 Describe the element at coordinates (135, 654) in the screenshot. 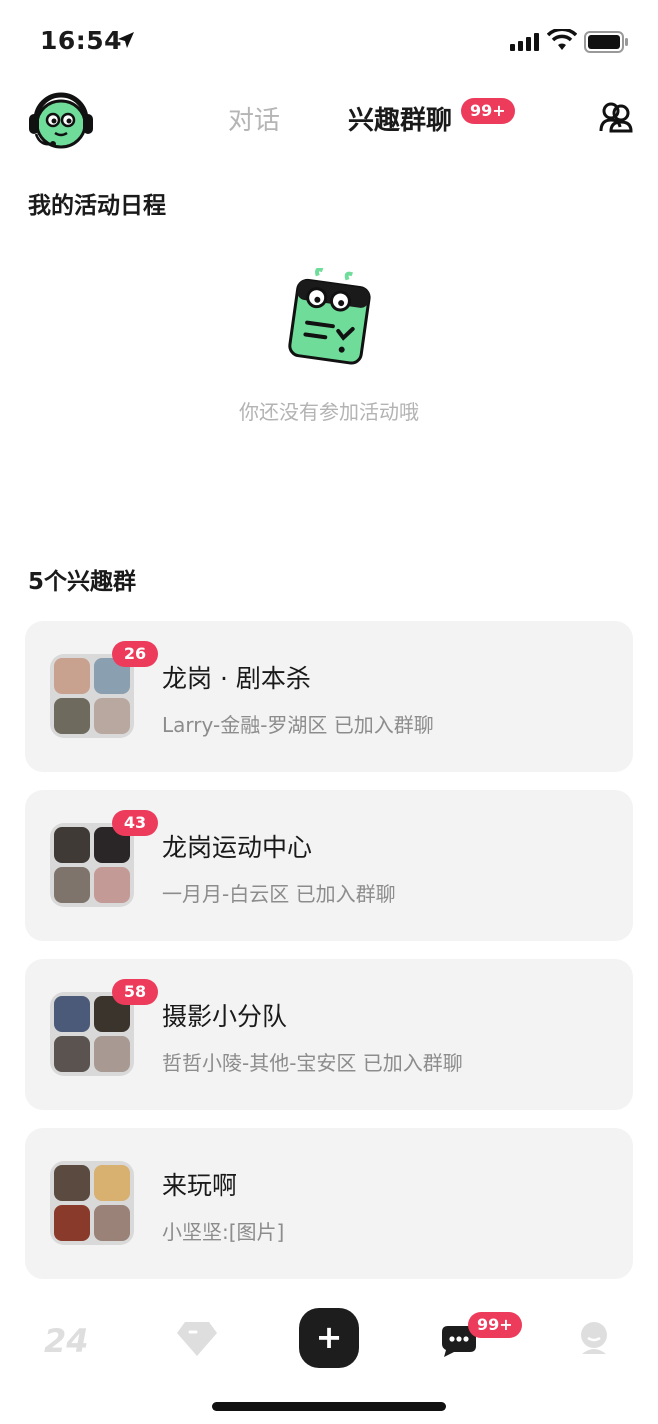

I see `unread-count-badge: 26` at that location.